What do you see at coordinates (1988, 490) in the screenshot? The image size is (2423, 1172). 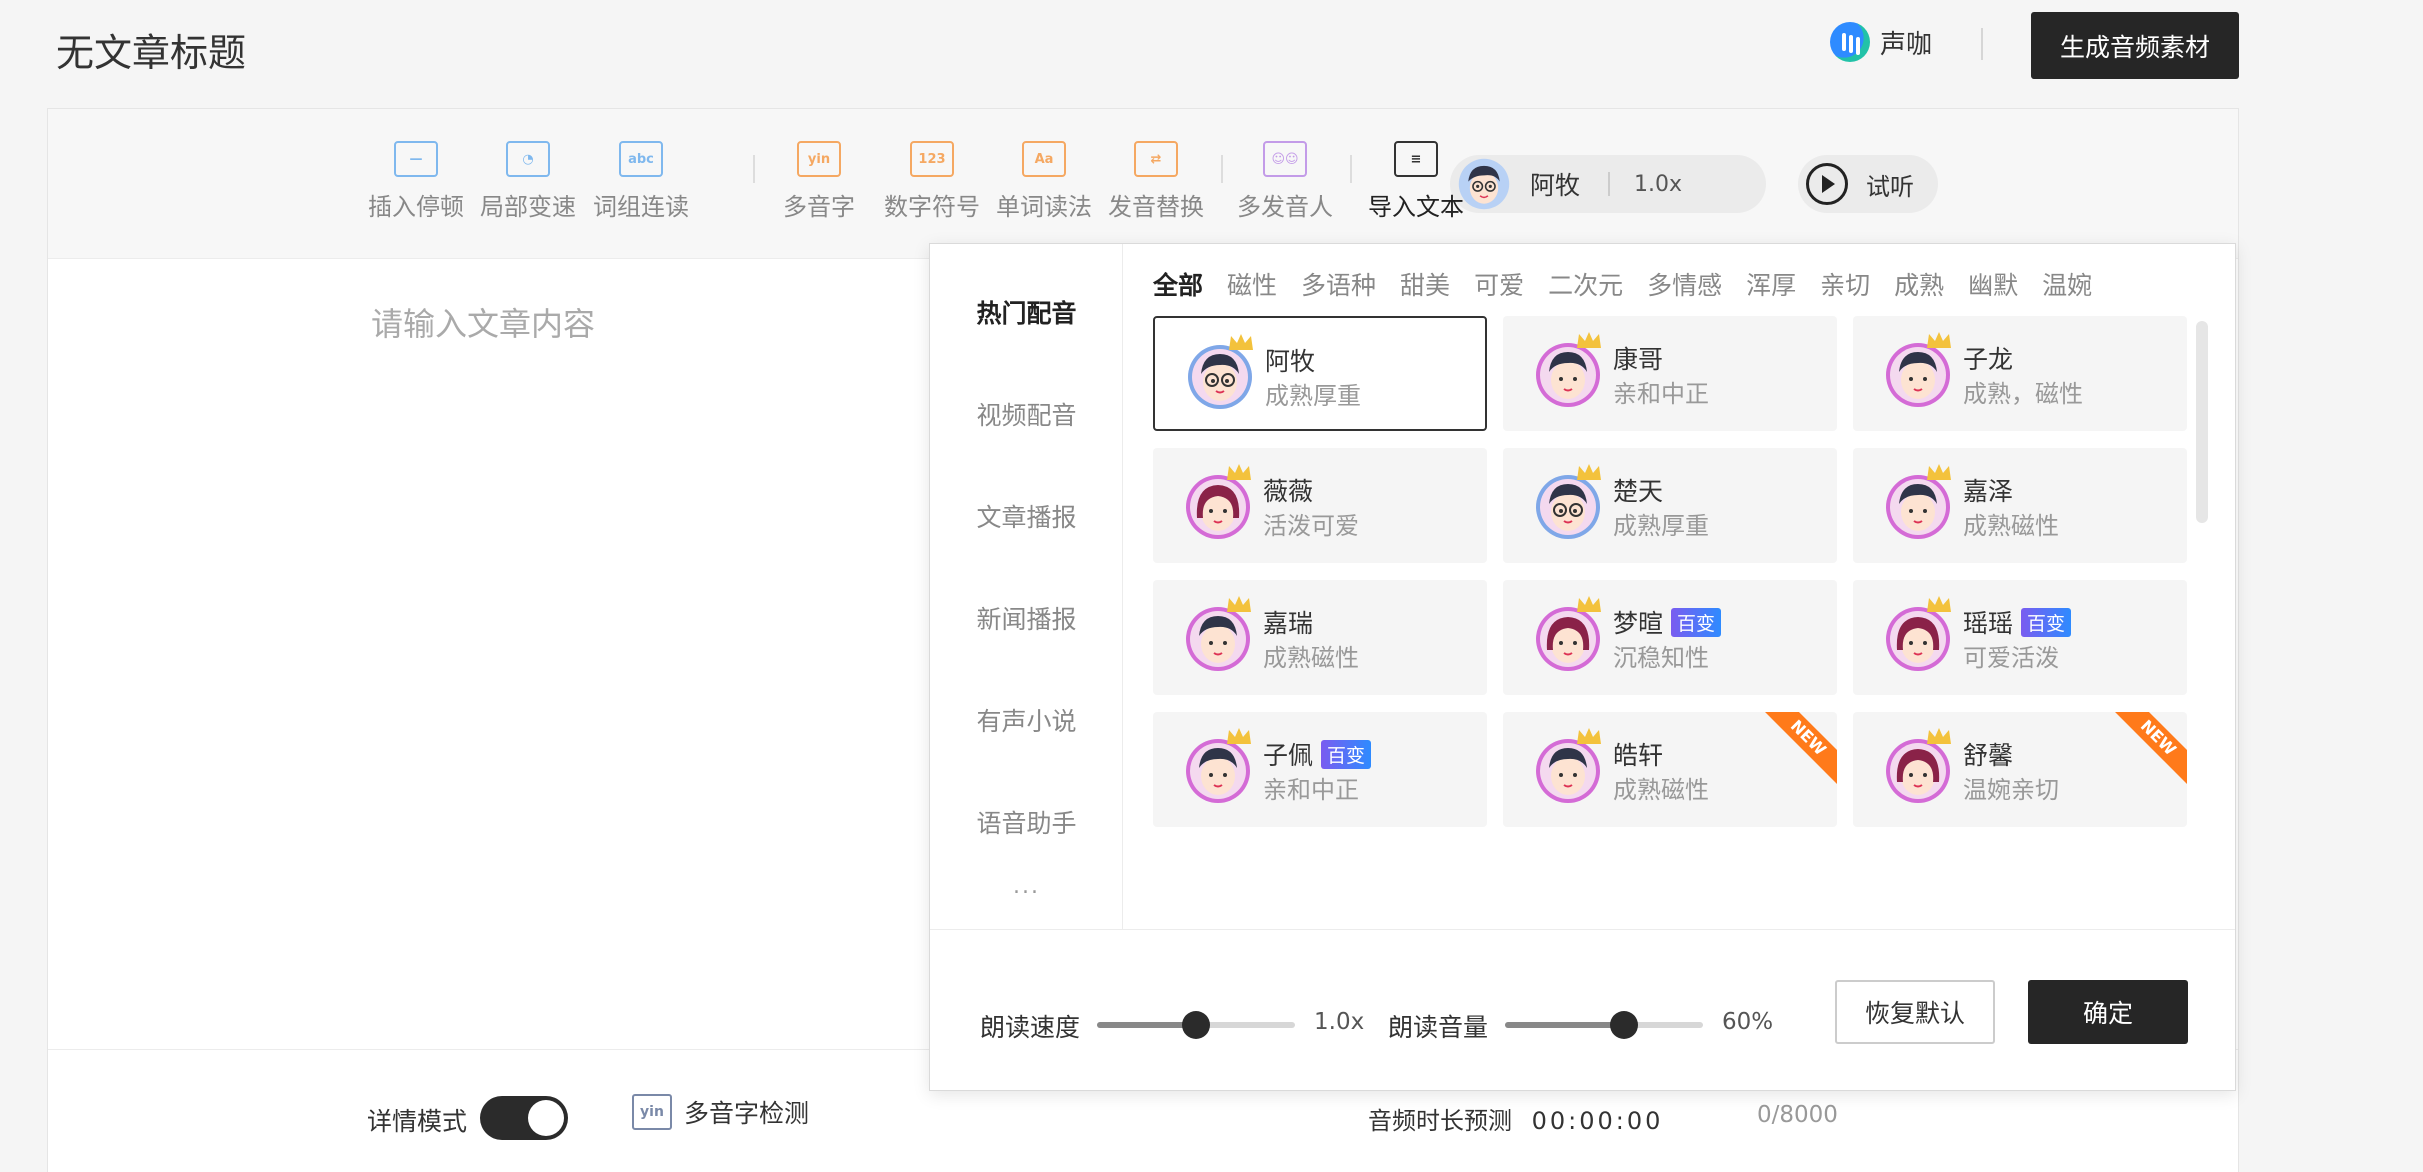 I see `voice-name-row: 嘉泽` at bounding box center [1988, 490].